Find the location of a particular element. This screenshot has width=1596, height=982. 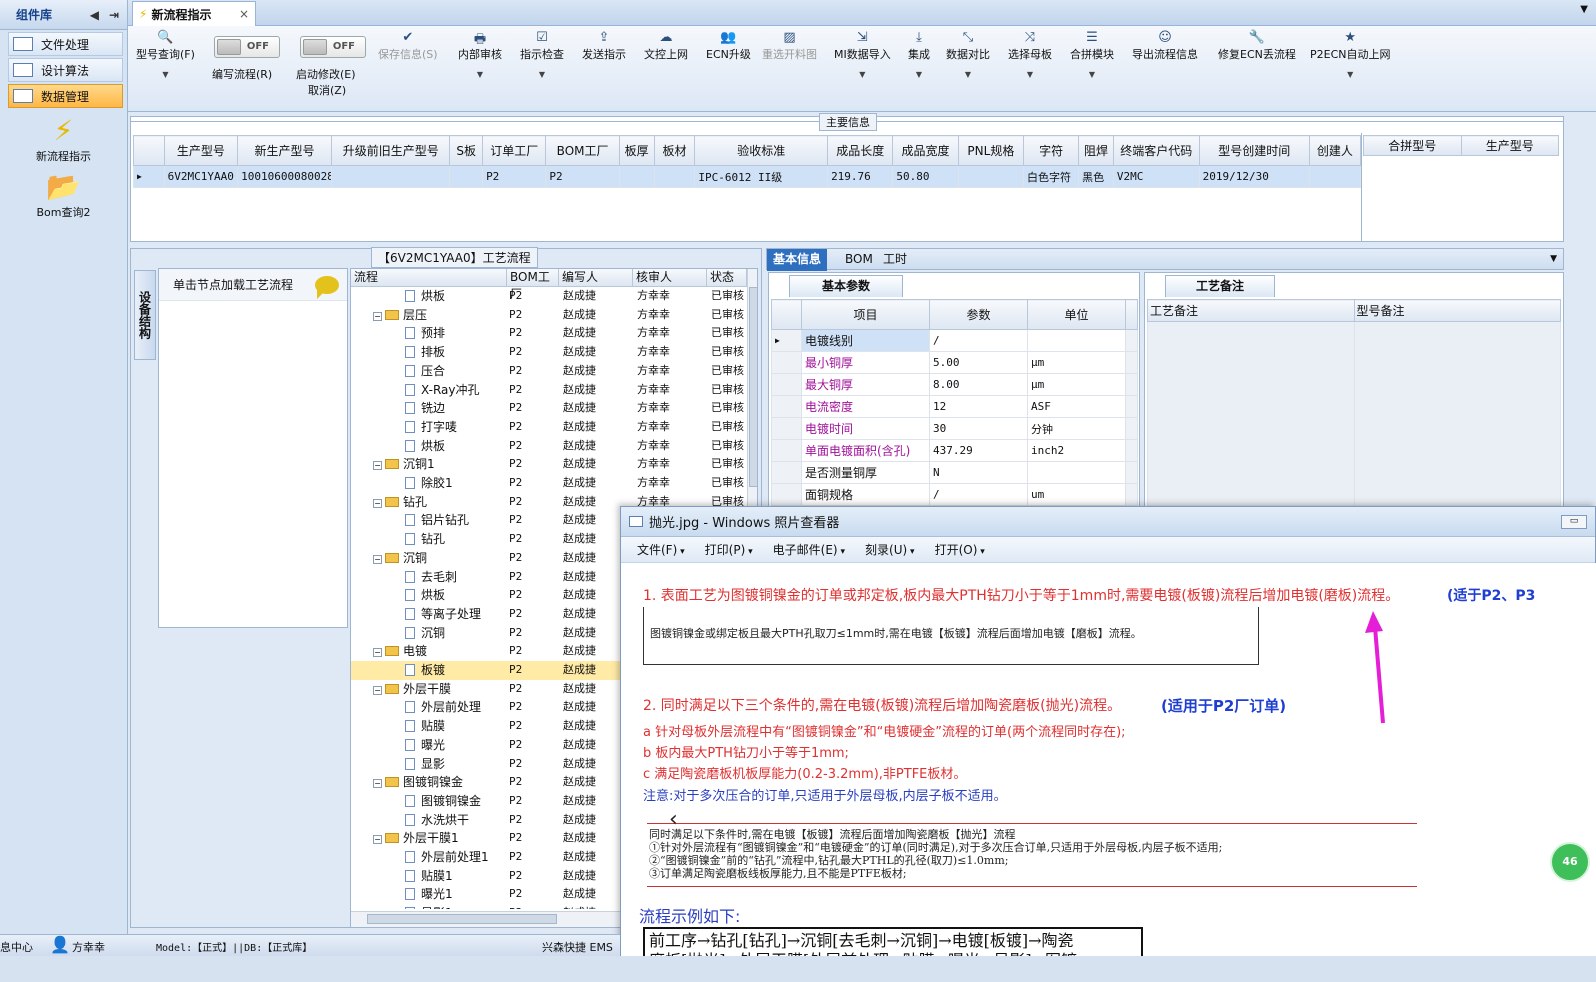

column-header: 升级前旧生产型号 is located at coordinates (390, 150).